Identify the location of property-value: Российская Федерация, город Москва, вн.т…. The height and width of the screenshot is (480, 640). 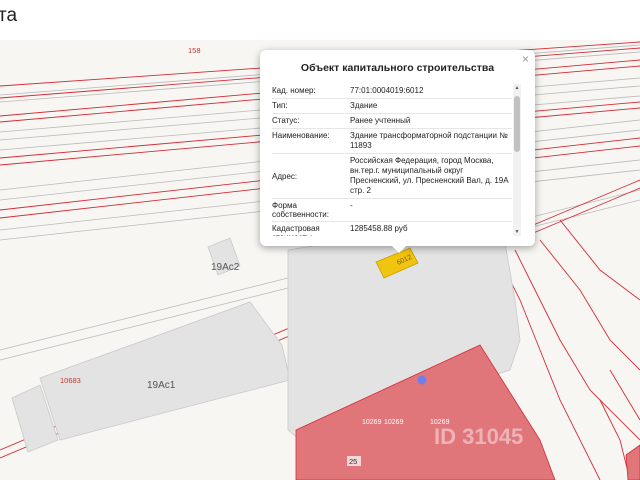
(429, 175).